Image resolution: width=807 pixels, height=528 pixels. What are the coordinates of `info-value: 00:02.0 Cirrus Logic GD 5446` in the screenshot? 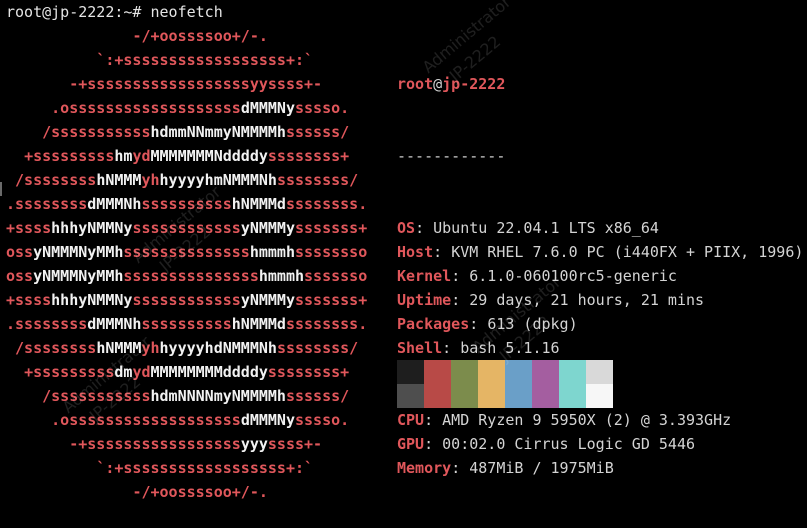 It's located at (569, 444).